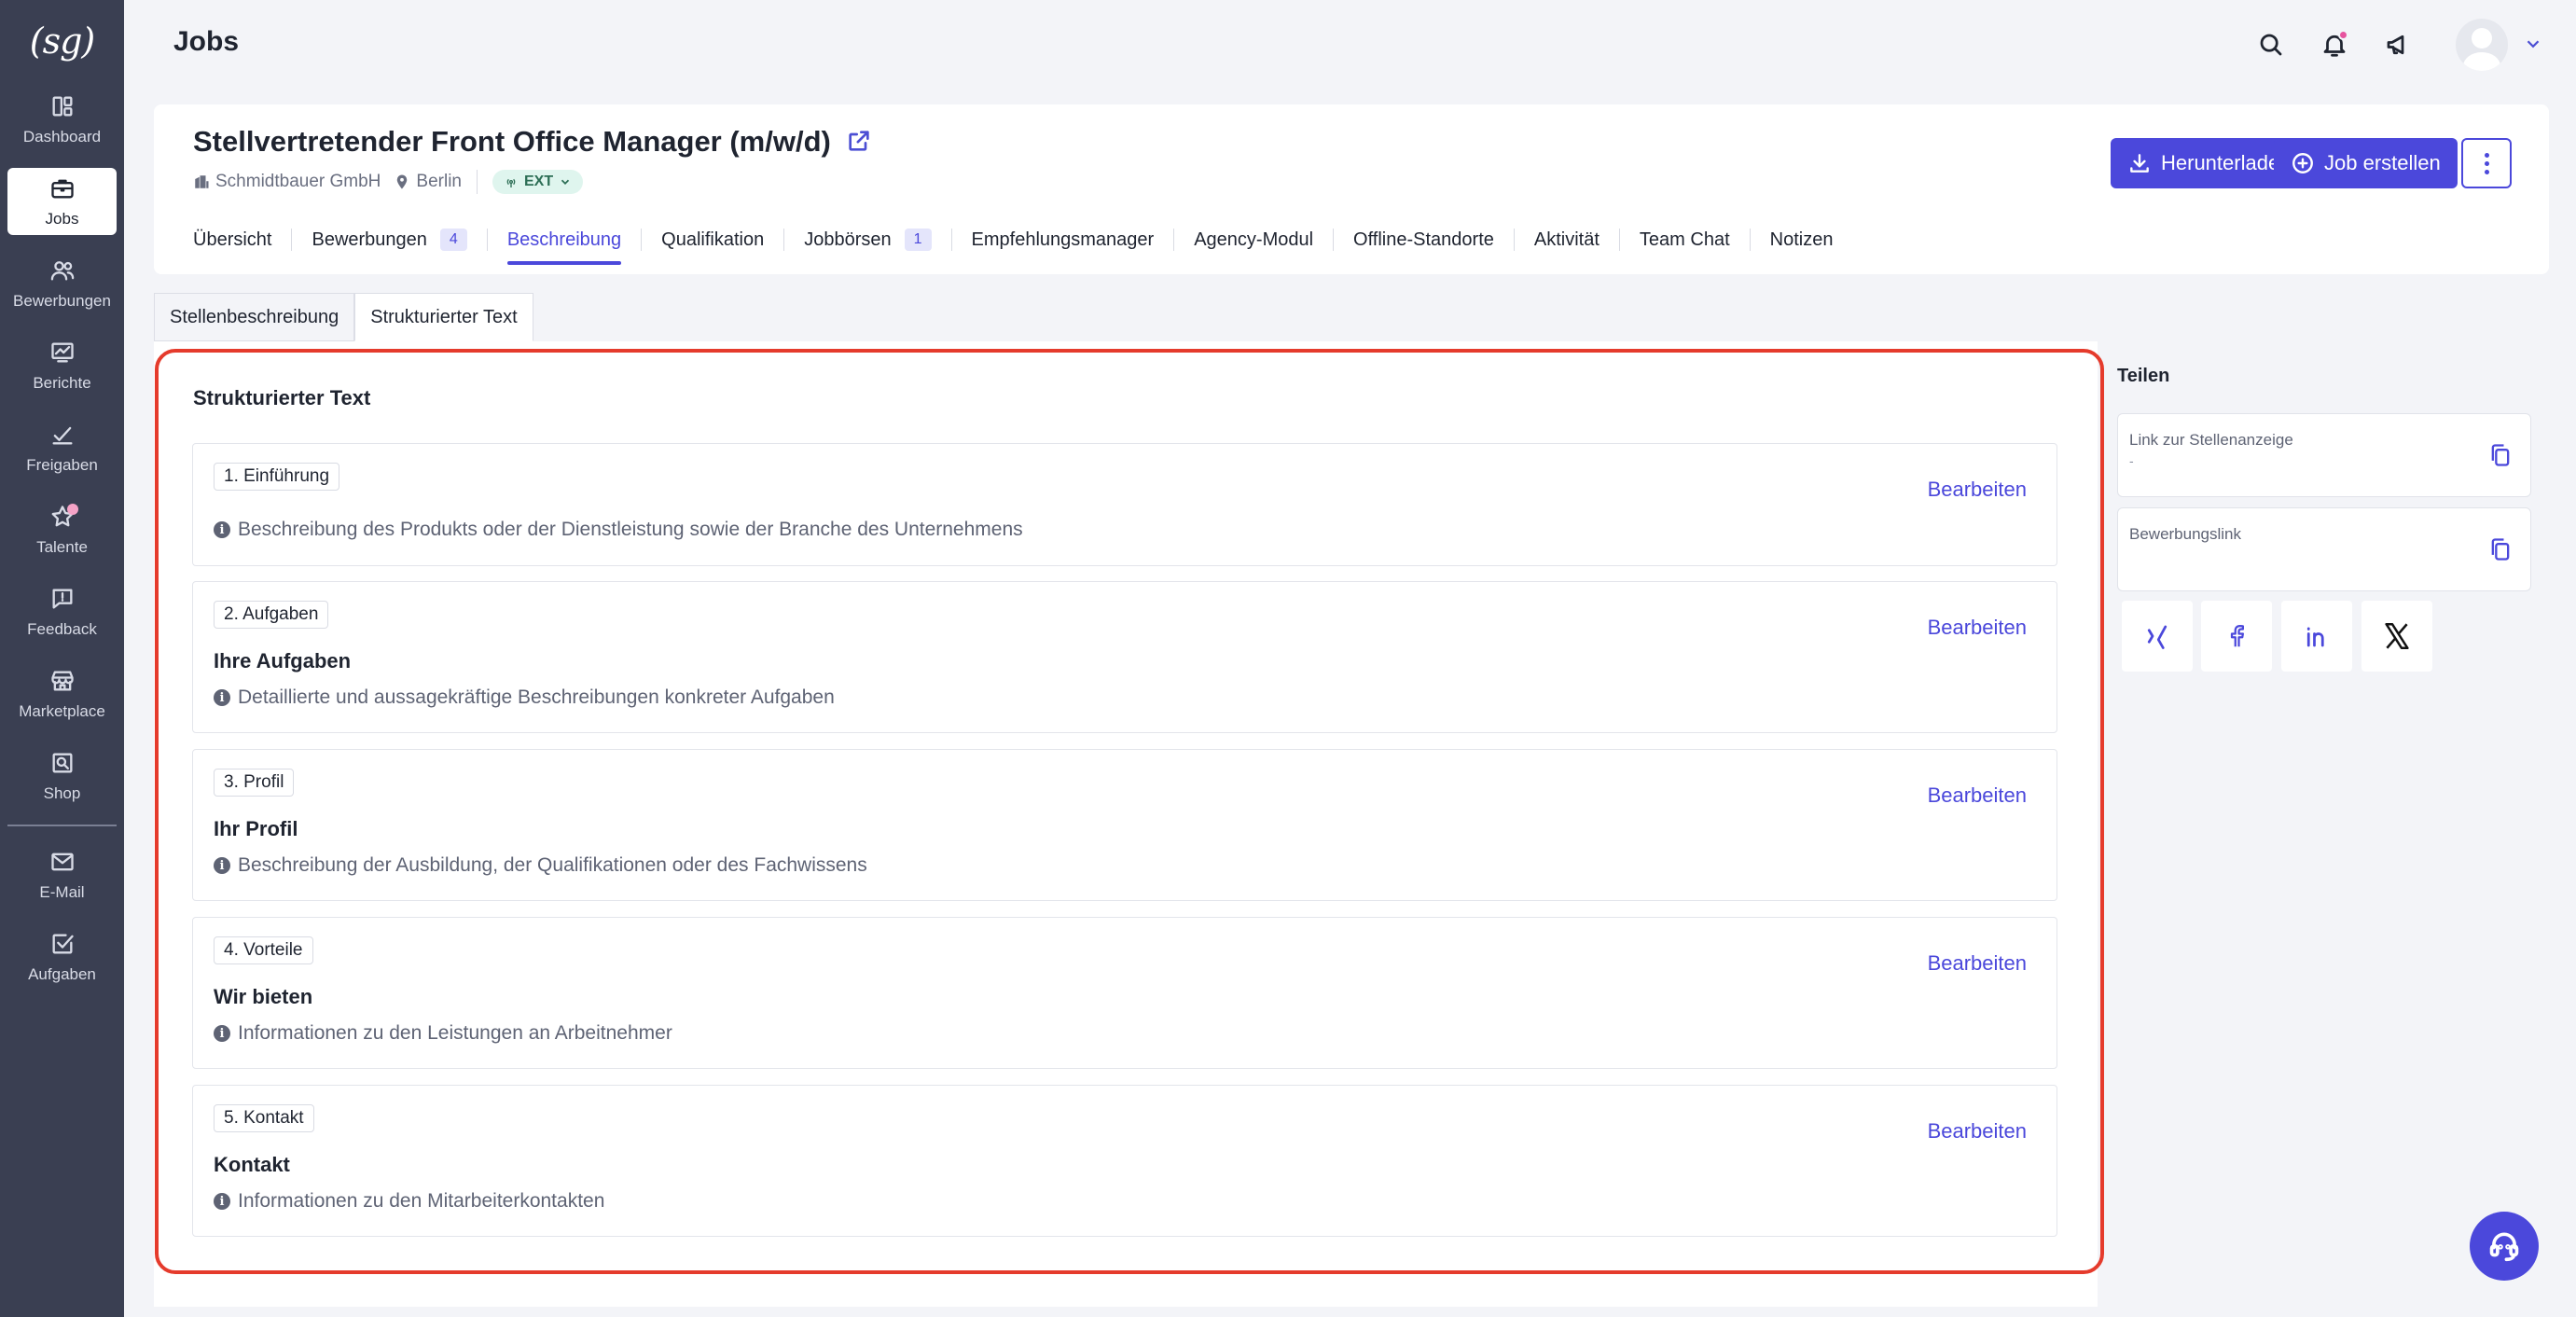 The image size is (2576, 1317). I want to click on tab-label: Jobbörsen, so click(848, 239).